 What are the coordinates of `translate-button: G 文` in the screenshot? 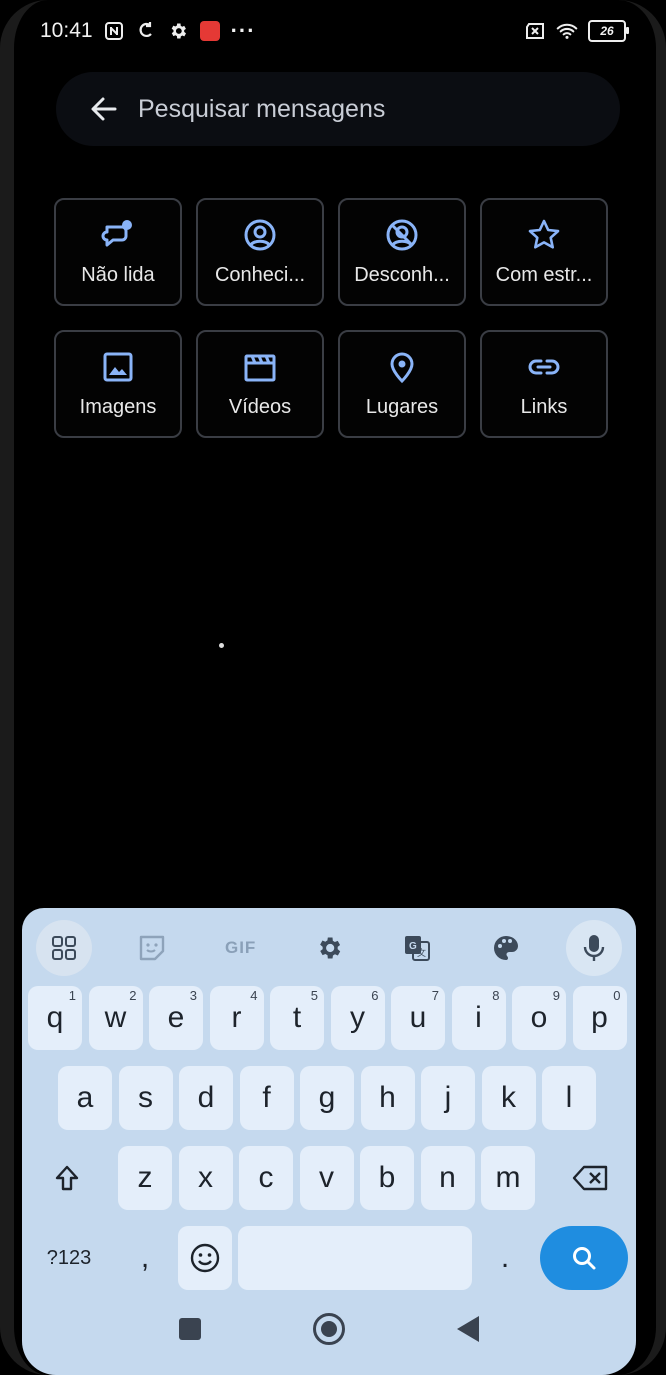 It's located at (417, 948).